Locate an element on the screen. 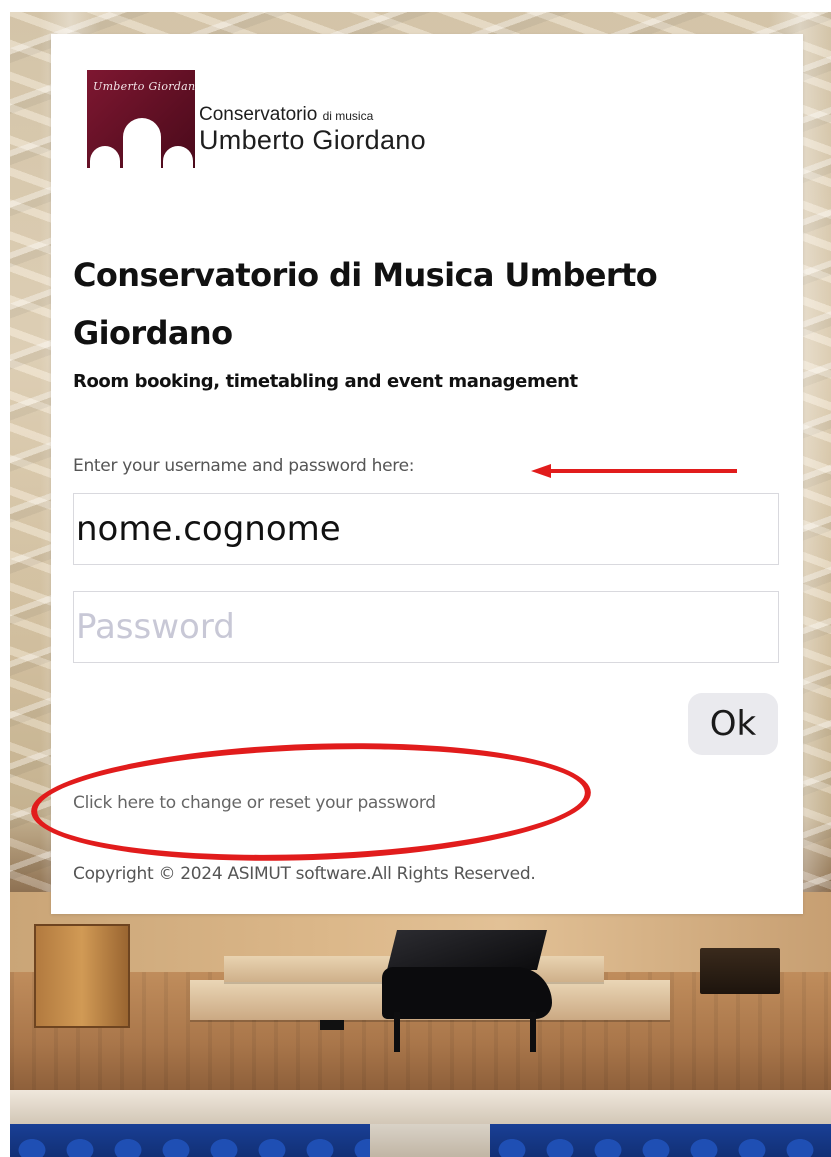  logo-line-1: Conservatorio di musica is located at coordinates (312, 114).